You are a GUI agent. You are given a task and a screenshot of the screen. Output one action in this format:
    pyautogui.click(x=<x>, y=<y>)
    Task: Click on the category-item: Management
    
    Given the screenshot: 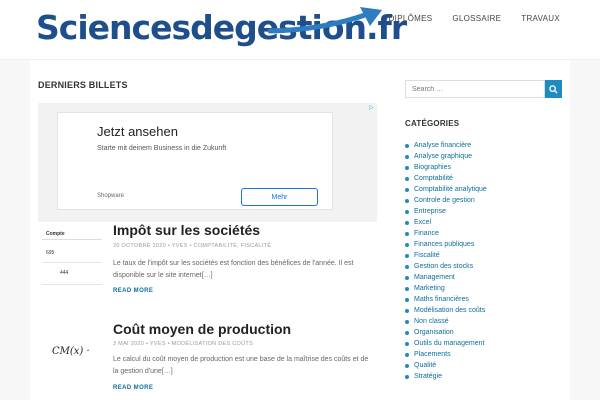 What is the action you would take?
    pyautogui.click(x=446, y=277)
    